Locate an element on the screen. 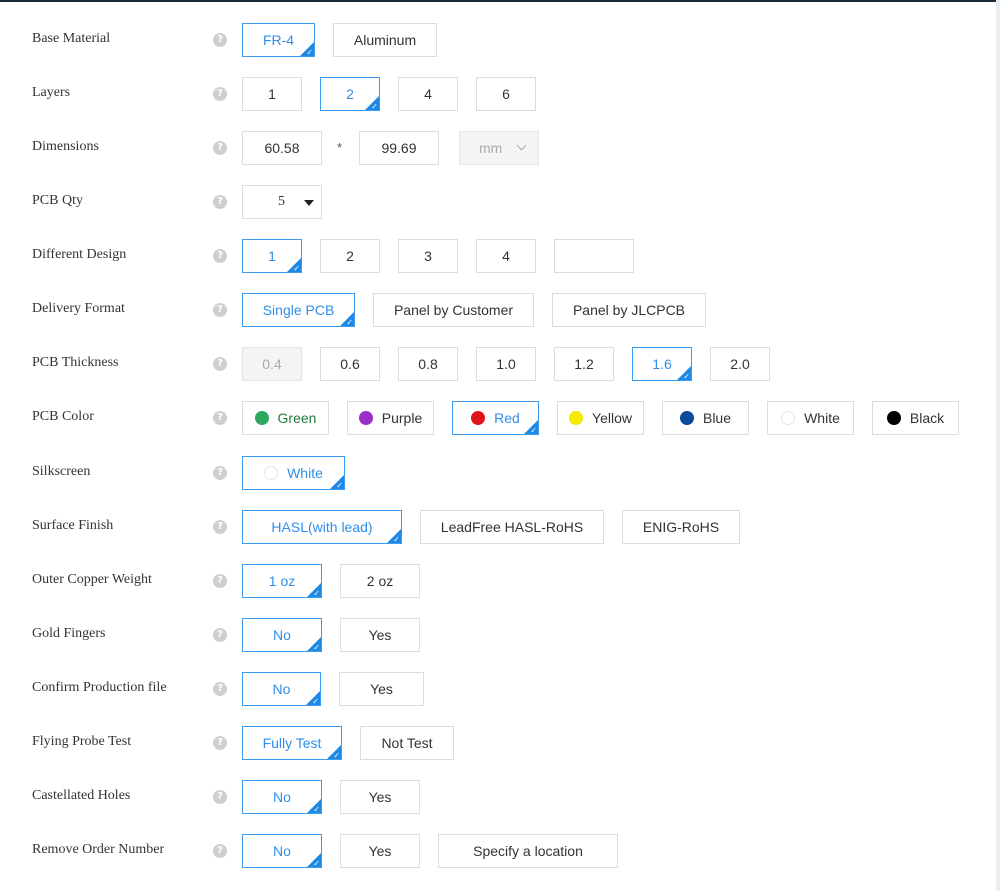 This screenshot has height=891, width=1000. qty-value: 5 is located at coordinates (281, 201).